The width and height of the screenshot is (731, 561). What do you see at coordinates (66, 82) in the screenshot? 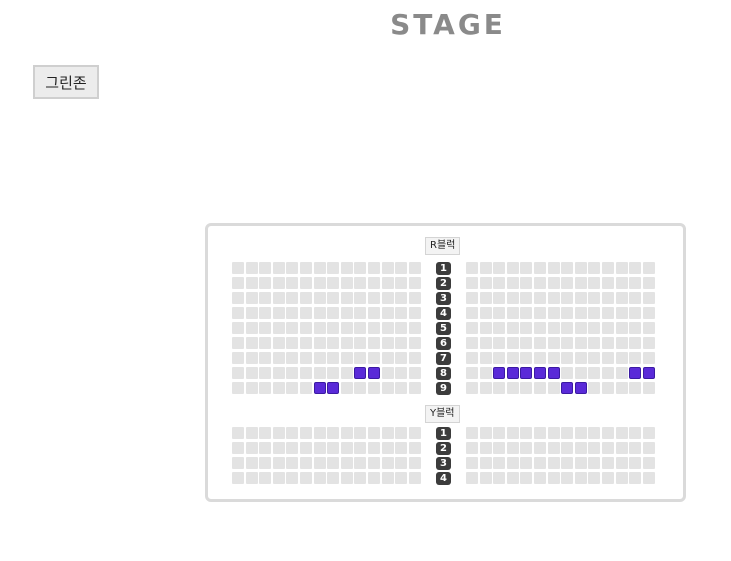
I see `green-zone-button: 그린존` at bounding box center [66, 82].